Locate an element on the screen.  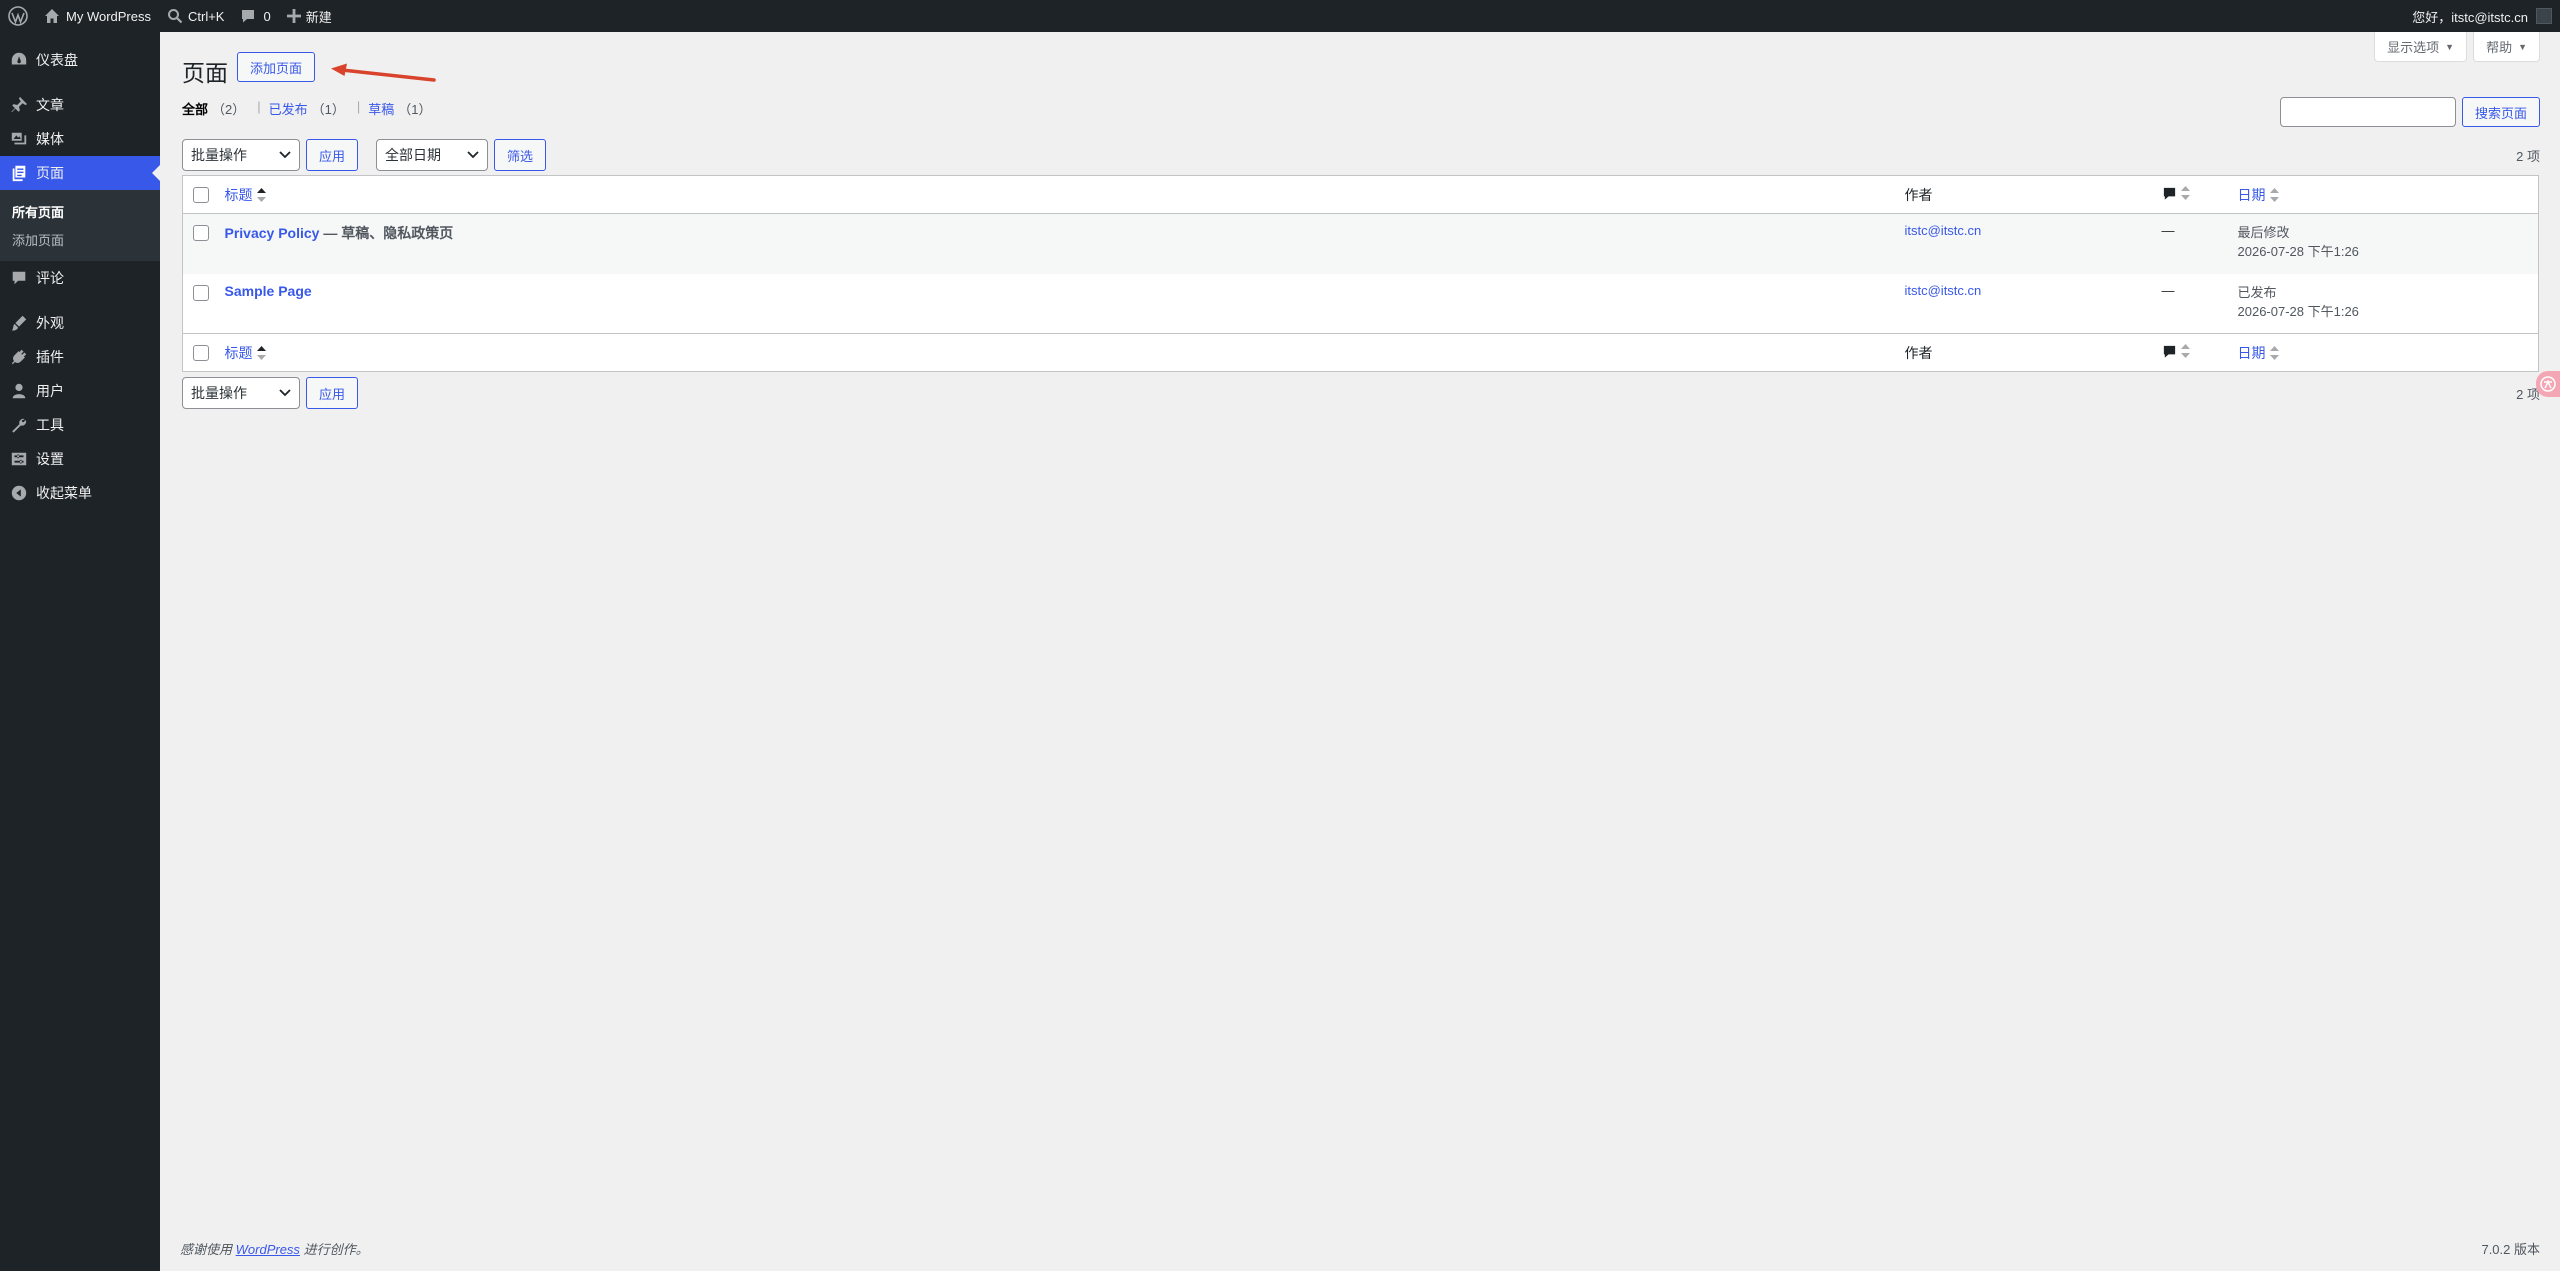
sort-by-title-bottom: 标题 is located at coordinates (245, 353).